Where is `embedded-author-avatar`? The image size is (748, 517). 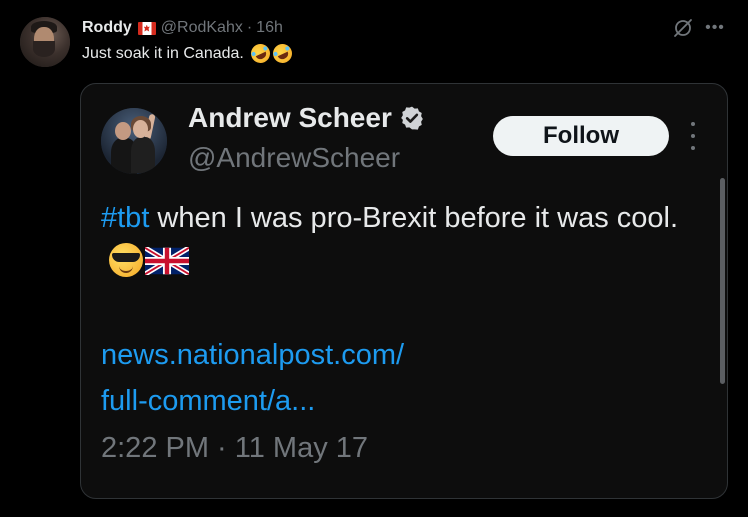 embedded-author-avatar is located at coordinates (134, 141).